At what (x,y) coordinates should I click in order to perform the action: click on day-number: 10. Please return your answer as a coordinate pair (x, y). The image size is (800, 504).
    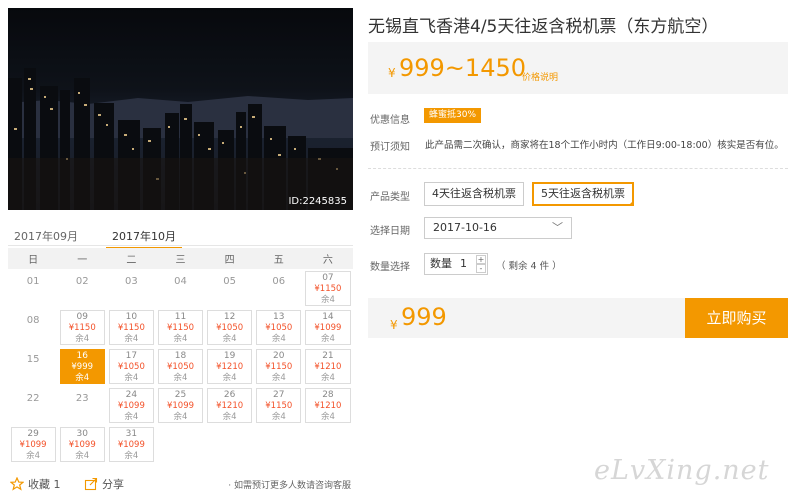
    Looking at the image, I should click on (131, 317).